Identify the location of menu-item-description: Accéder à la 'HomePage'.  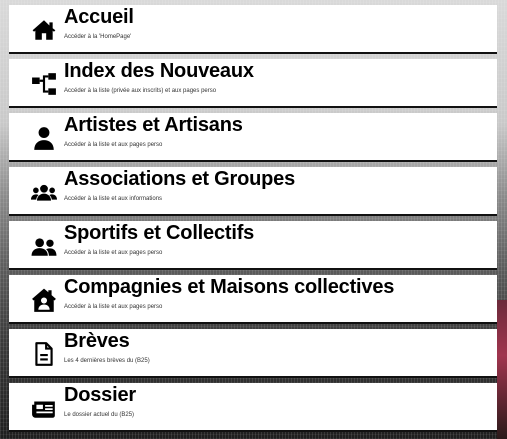
(98, 37).